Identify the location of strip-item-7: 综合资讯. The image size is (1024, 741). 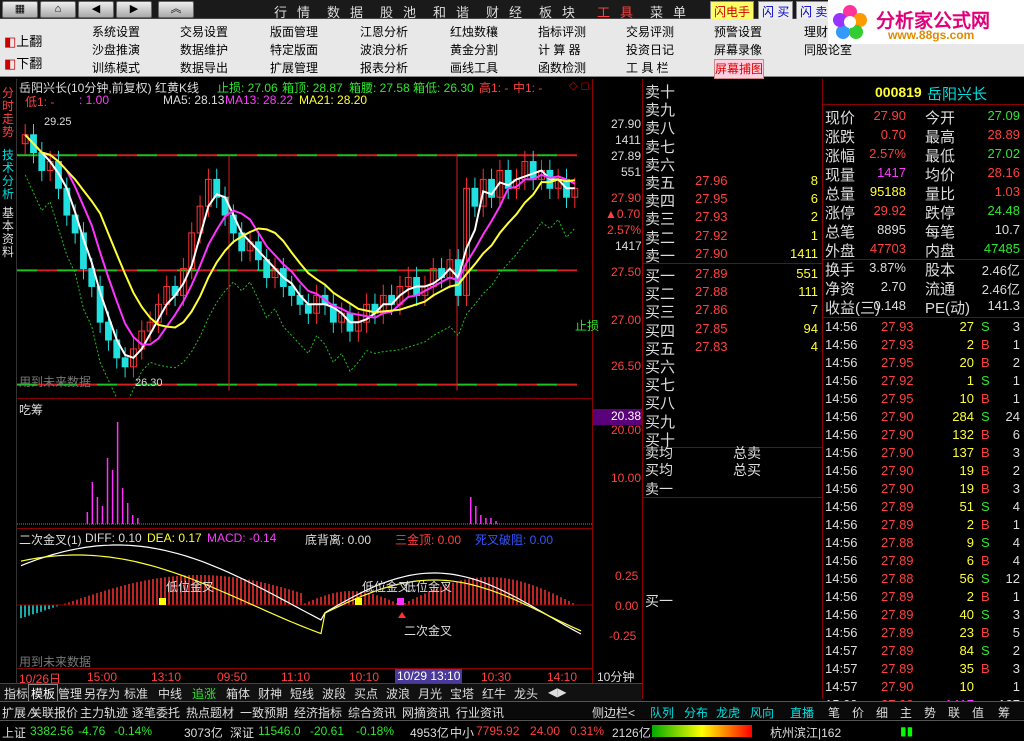
(372, 712).